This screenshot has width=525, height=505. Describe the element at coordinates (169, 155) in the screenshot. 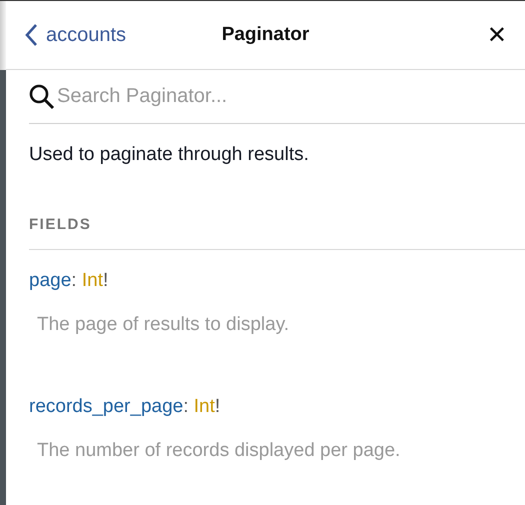

I see `type-description: Used to paginate through results.` at that location.